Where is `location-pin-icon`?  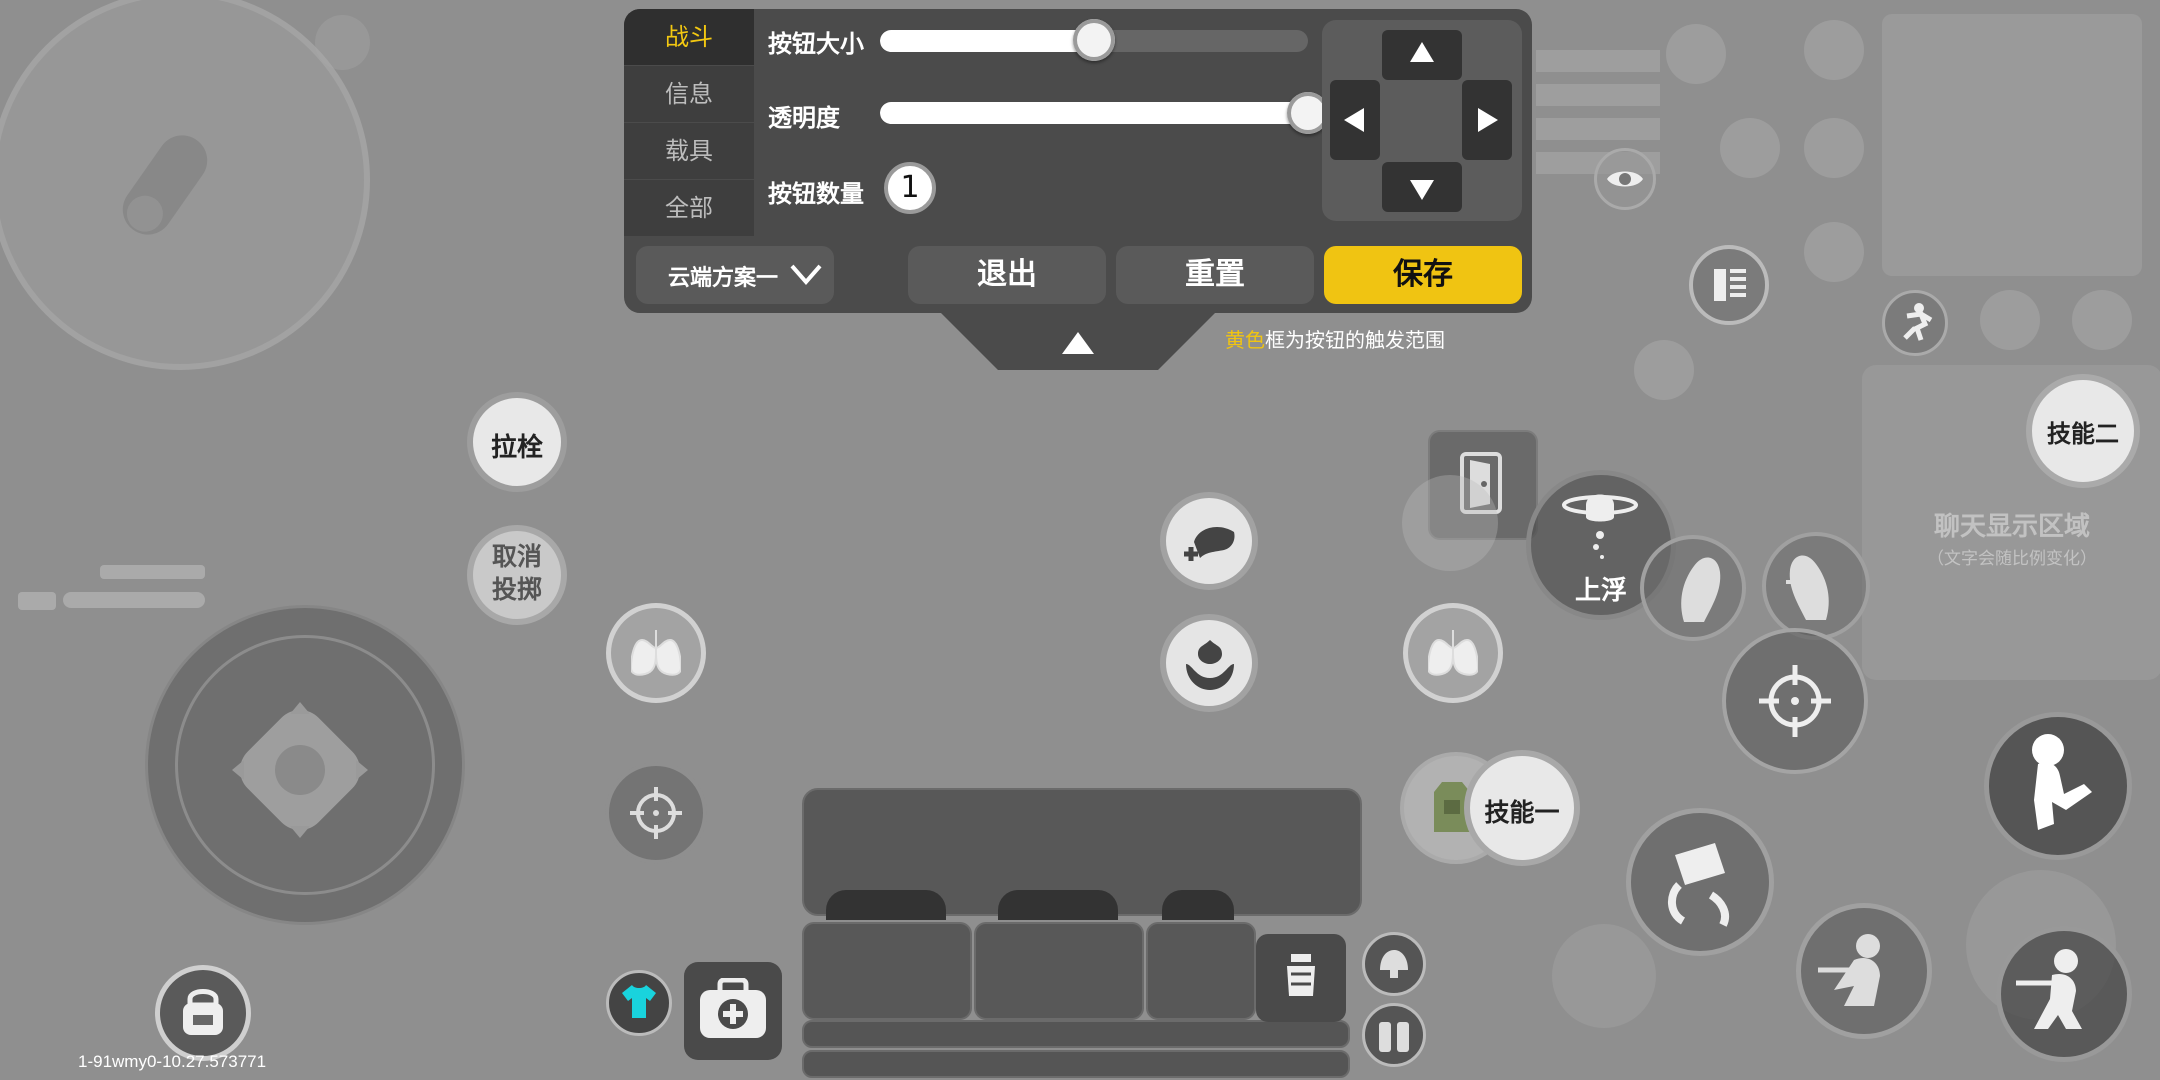 location-pin-icon is located at coordinates (1664, 370).